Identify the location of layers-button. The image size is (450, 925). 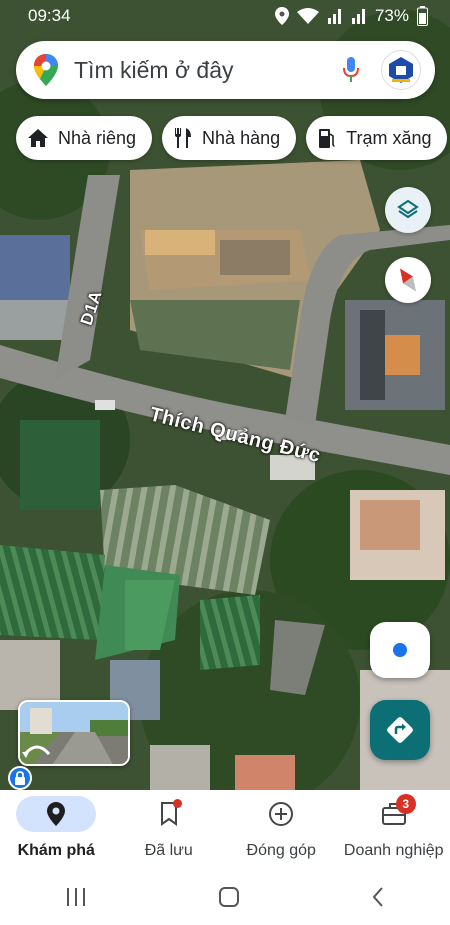
(408, 210).